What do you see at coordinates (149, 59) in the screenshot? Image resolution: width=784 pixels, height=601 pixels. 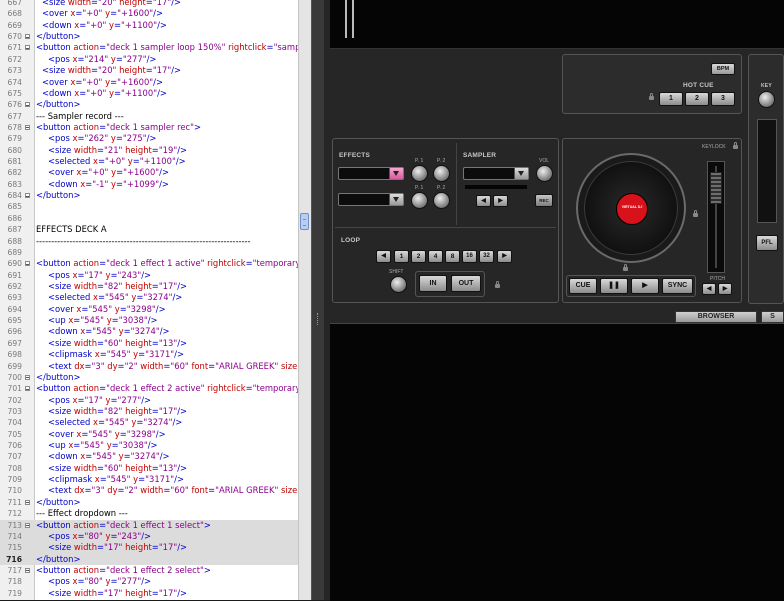 I see `code-line: 672 <pos x="214" y="277"/>` at bounding box center [149, 59].